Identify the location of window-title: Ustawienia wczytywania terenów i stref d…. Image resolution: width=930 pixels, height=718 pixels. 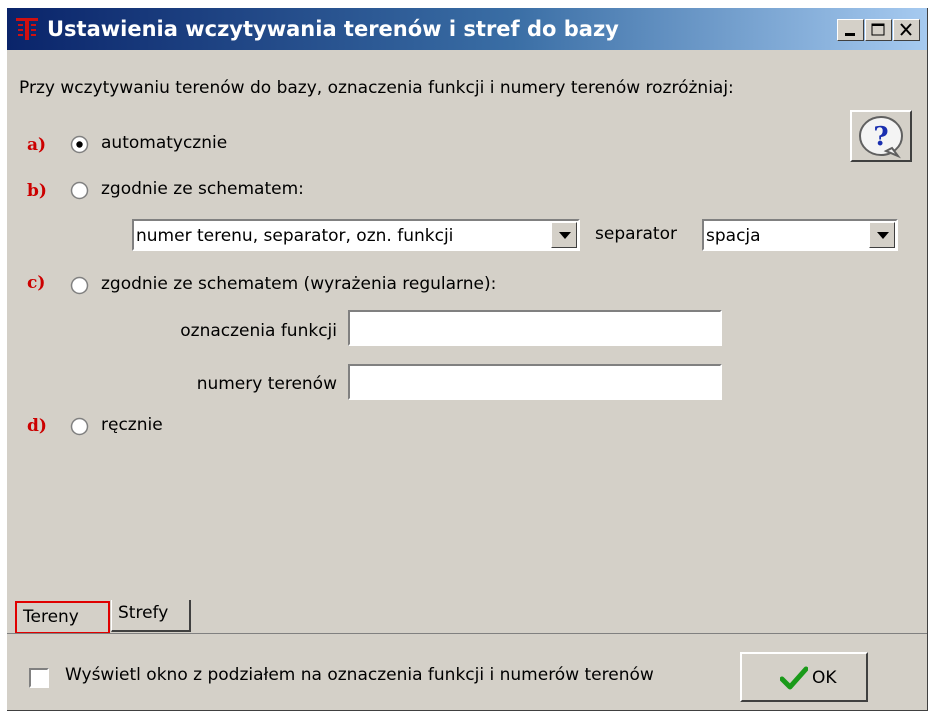
(333, 29).